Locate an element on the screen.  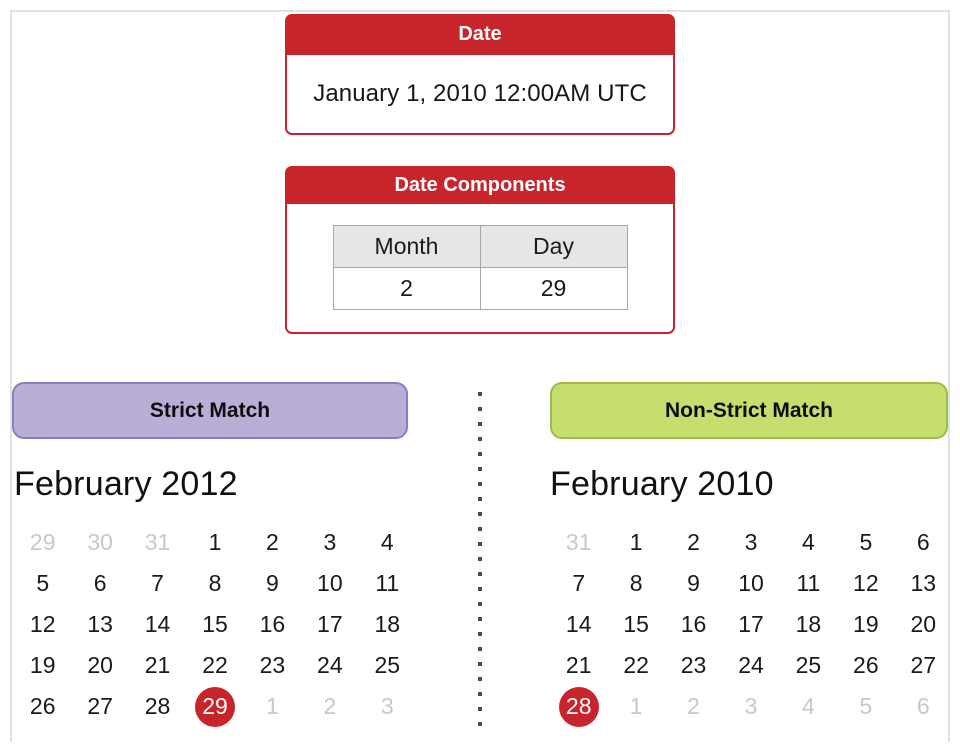
calendar-day-label: 1 is located at coordinates (636, 542).